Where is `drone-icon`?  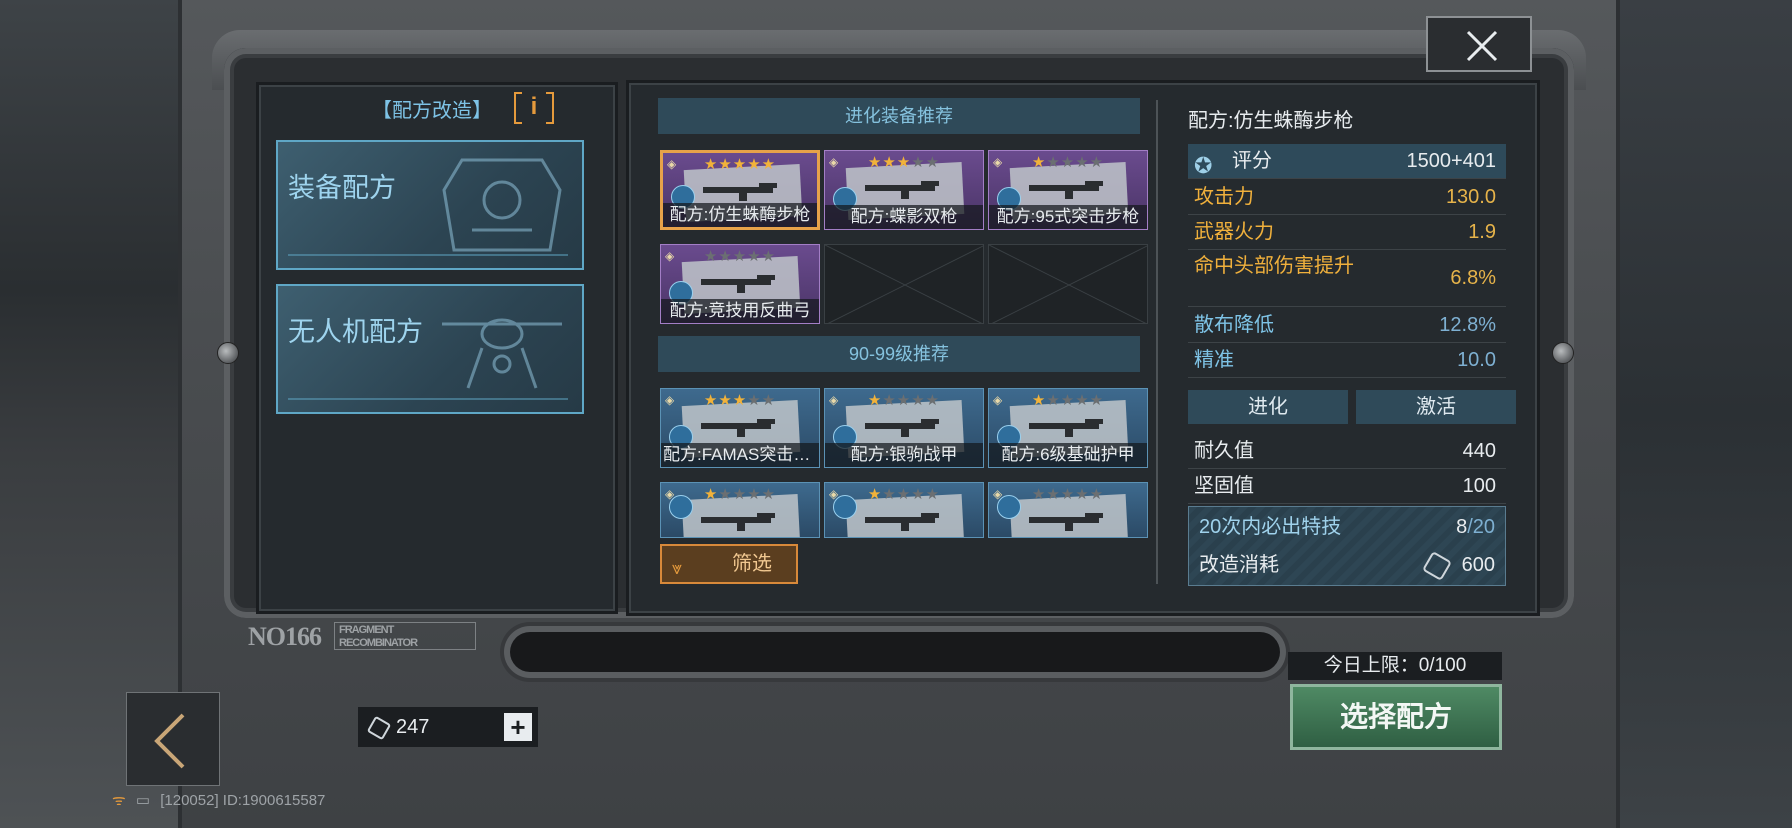
drone-icon is located at coordinates (502, 353).